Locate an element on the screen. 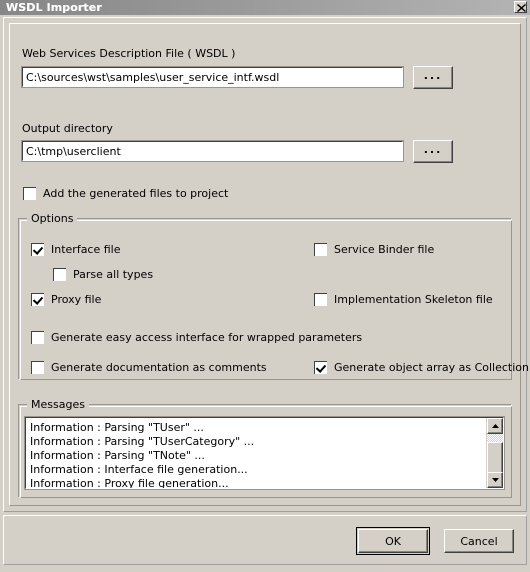 This screenshot has width=530, height=572. checkbox-parse-all-types: Parse all types is located at coordinates (103, 274).